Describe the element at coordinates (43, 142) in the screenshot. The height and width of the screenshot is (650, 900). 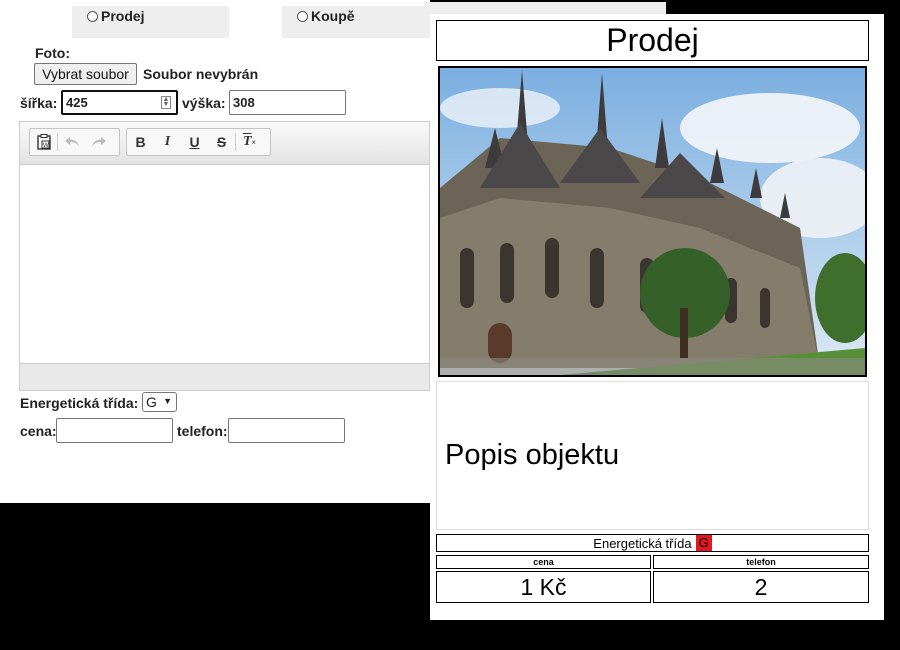
I see `paste-word-icon: W` at that location.